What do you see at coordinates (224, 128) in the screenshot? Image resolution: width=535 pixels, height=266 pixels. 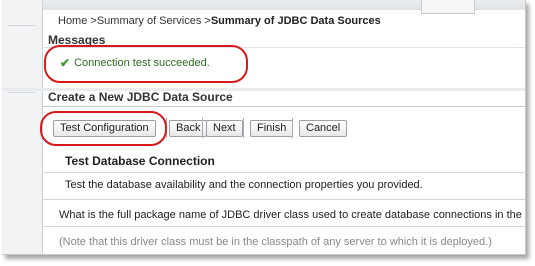 I see `next-button: Next` at bounding box center [224, 128].